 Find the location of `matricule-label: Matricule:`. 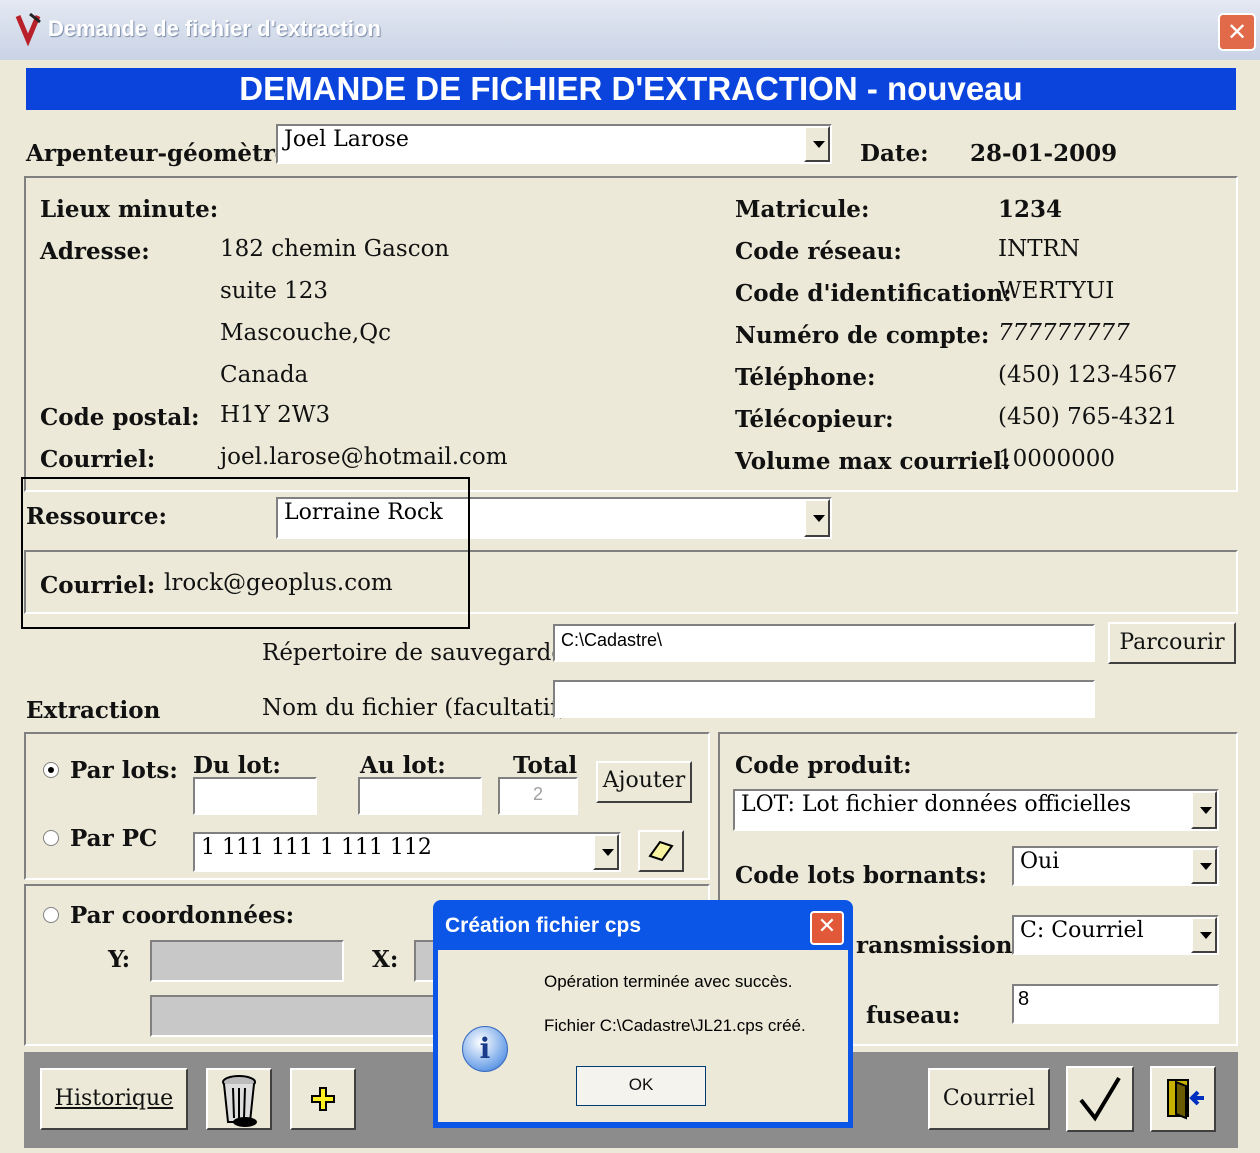

matricule-label: Matricule: is located at coordinates (802, 209).